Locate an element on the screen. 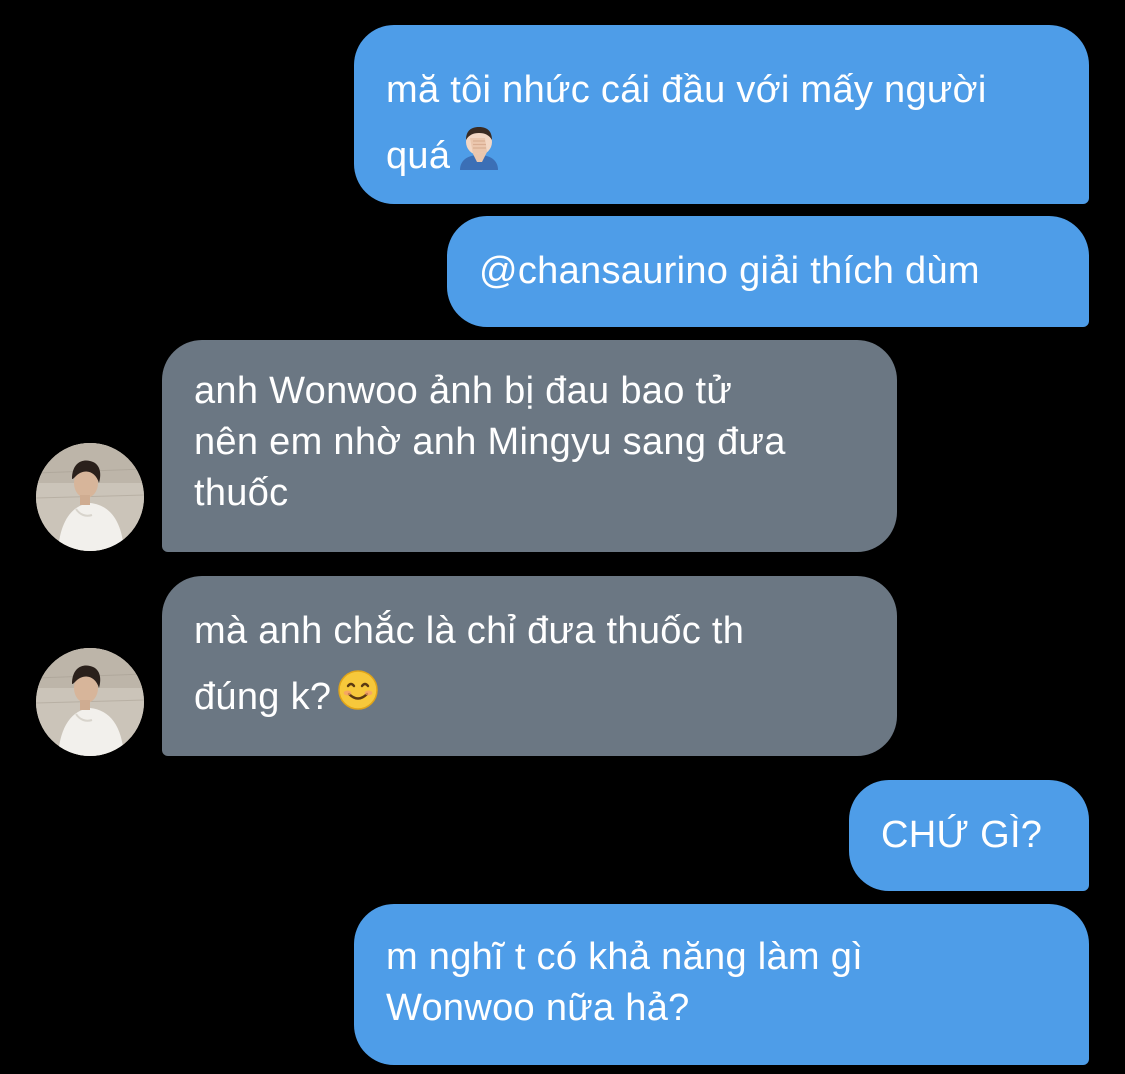 This screenshot has width=1125, height=1074. message-text-line: @chansaurino giải thích dùm is located at coordinates (729, 271).